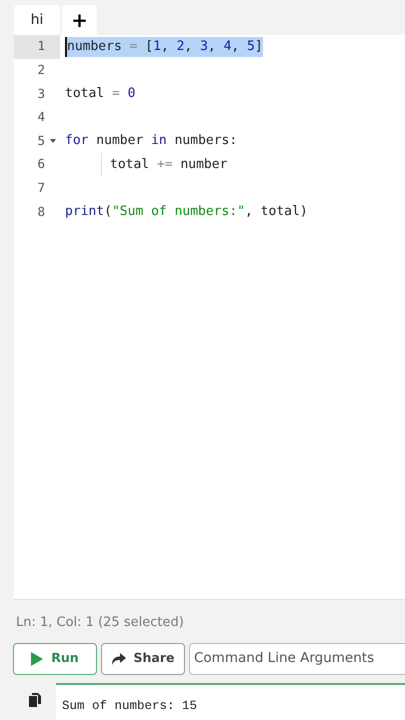  I want to click on line-number: 4, so click(41, 117).